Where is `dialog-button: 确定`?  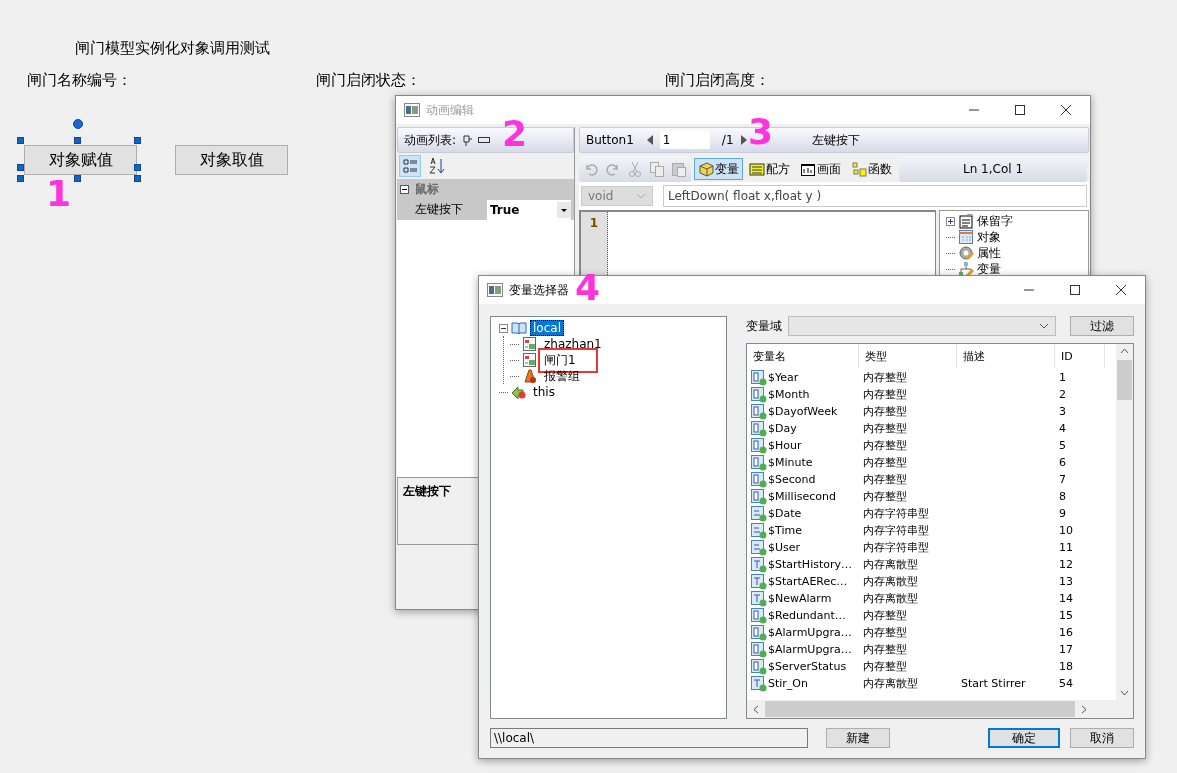
dialog-button: 确定 is located at coordinates (1024, 738).